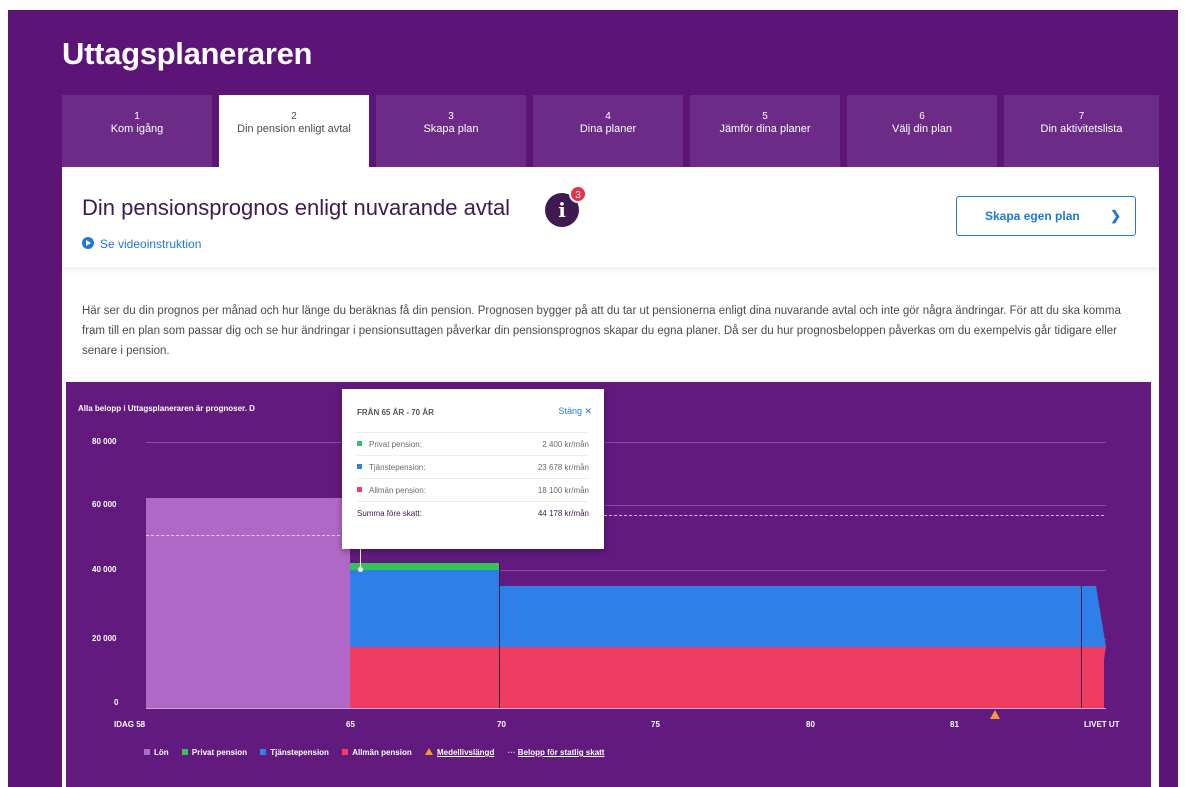 The image size is (1185, 787). What do you see at coordinates (395, 412) in the screenshot?
I see `tooltip-title: FRÅN 65 ÅR - 70 ÅR` at bounding box center [395, 412].